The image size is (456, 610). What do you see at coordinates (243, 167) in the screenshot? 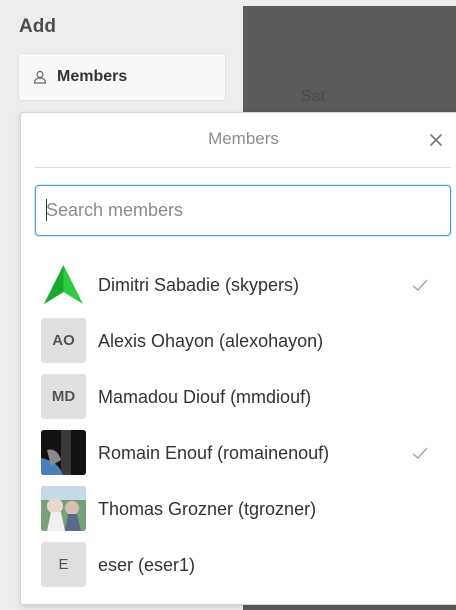
I see `popover-divider` at bounding box center [243, 167].